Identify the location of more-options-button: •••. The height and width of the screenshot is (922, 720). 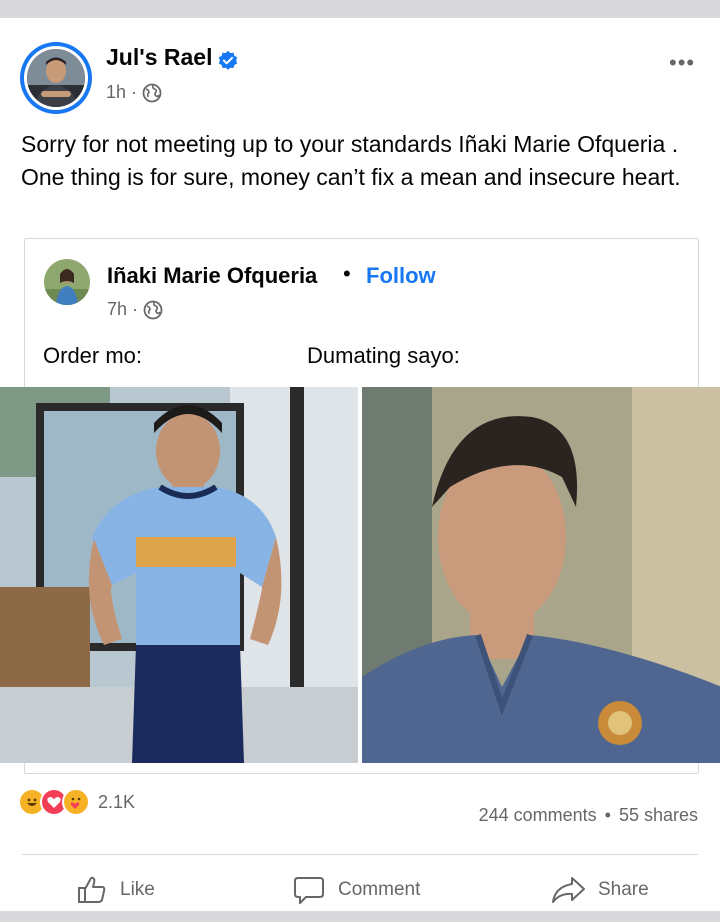
(682, 63).